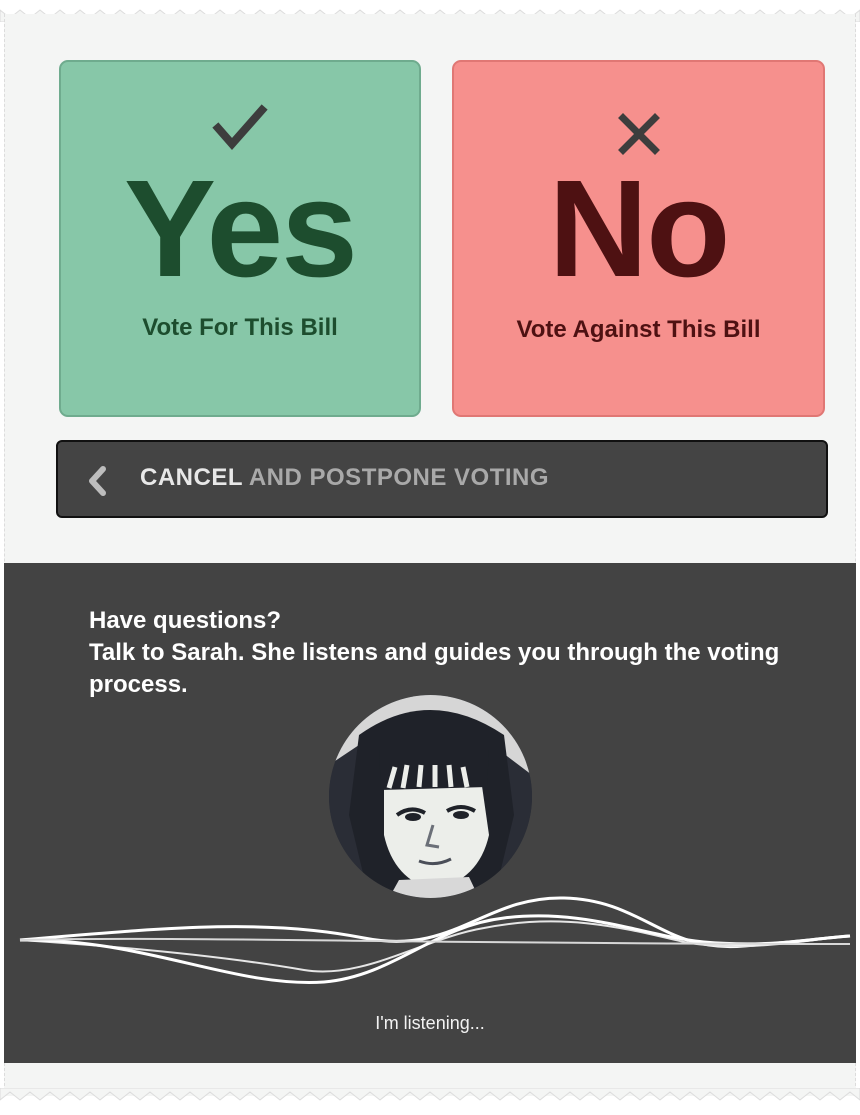 Image resolution: width=860 pixels, height=1115 pixels. I want to click on torn-edge-bottom, so click(430, 1094).